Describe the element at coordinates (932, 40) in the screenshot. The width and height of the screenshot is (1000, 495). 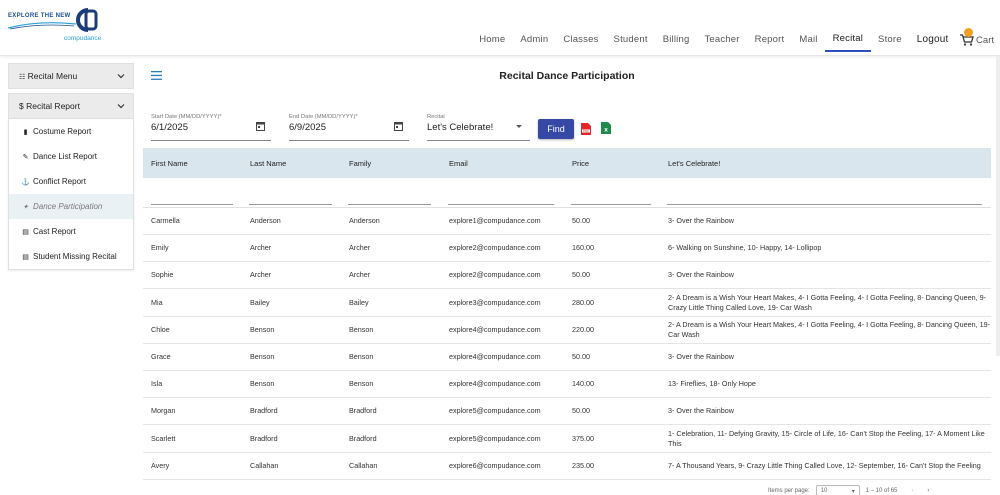
I see `logout-button: Logout` at that location.